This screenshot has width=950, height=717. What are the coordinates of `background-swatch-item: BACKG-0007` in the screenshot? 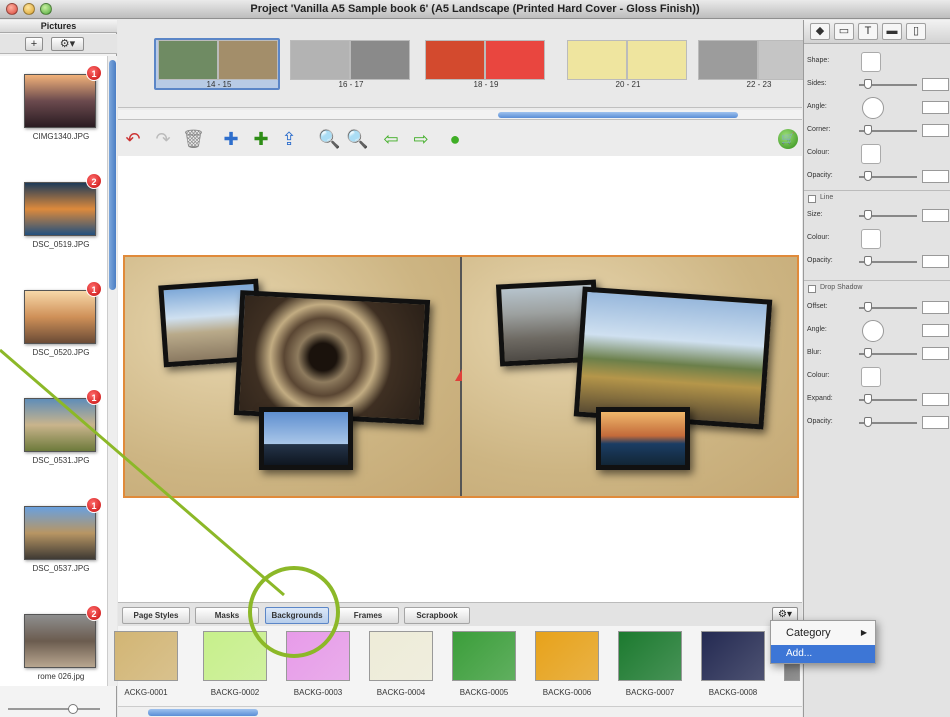 It's located at (650, 664).